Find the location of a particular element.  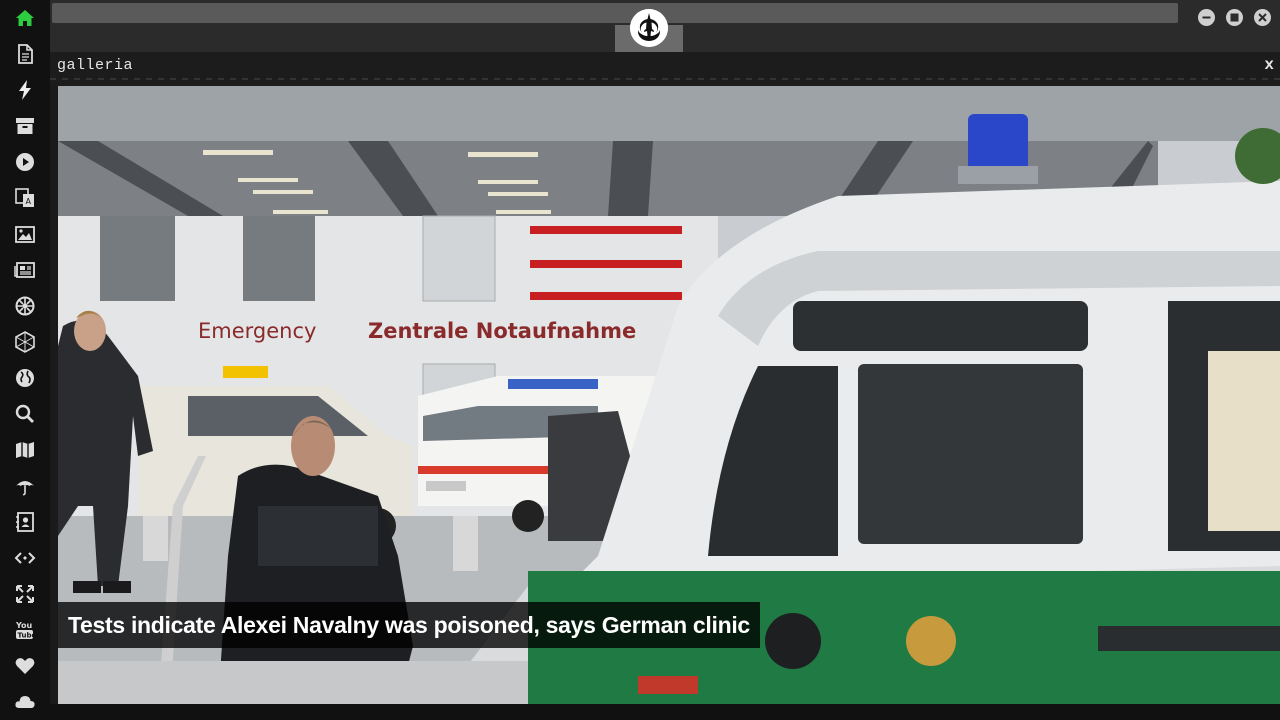

minimize-icon is located at coordinates (1206, 17).